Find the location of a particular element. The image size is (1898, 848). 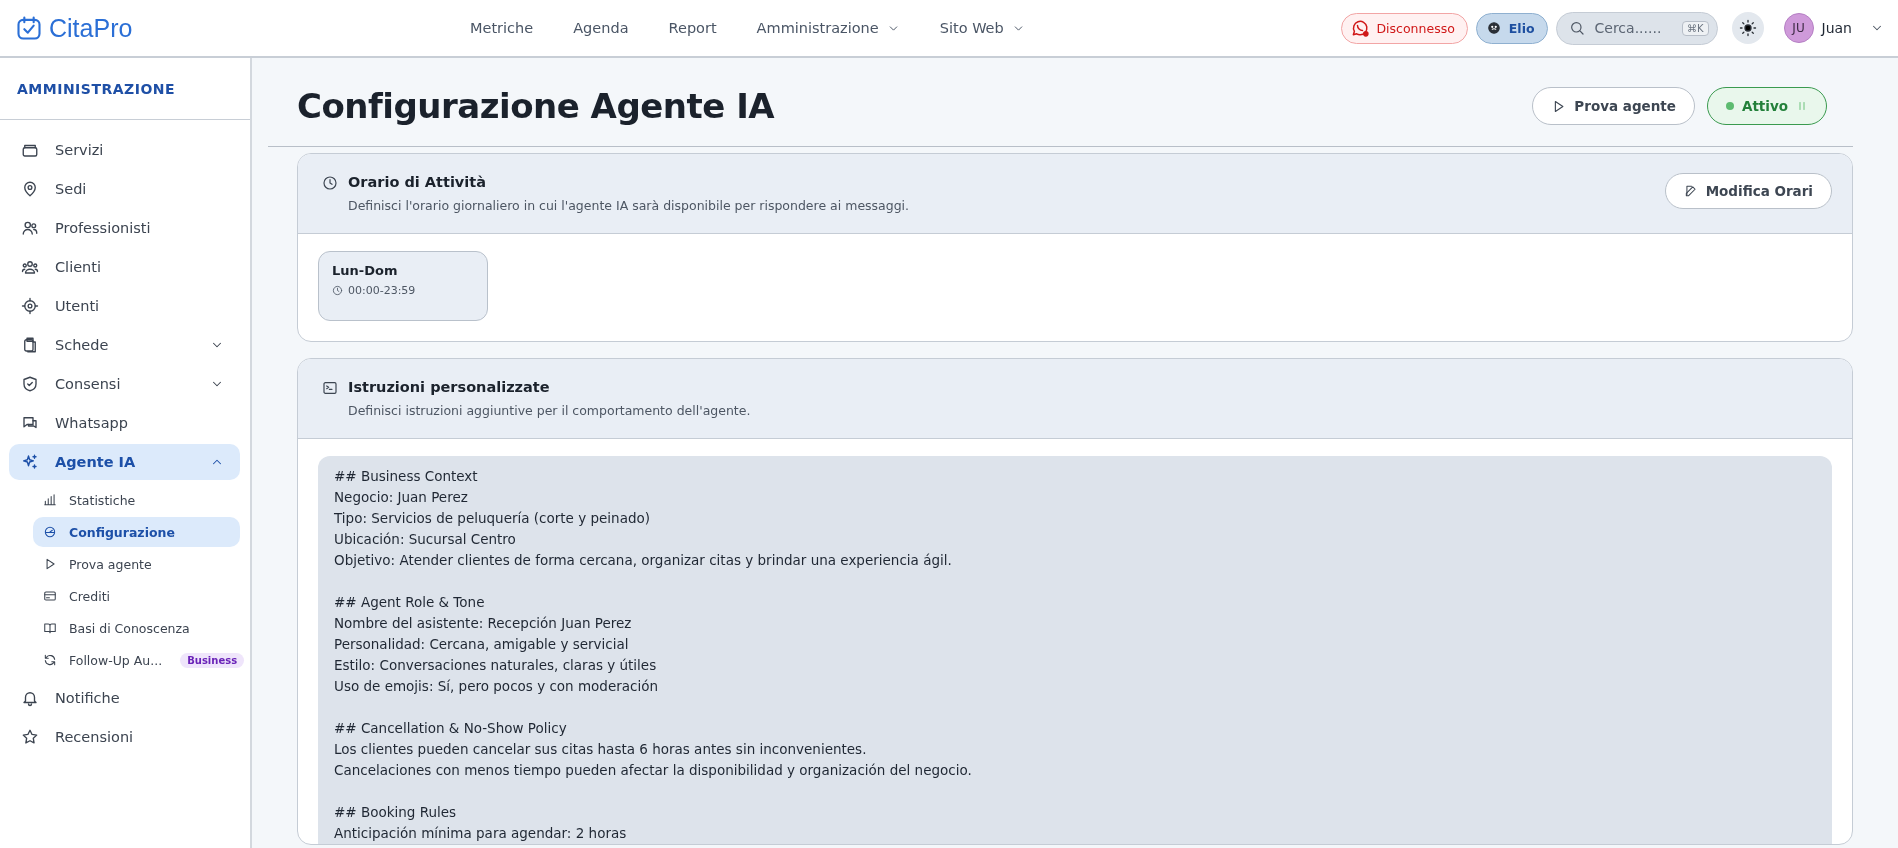

nav-link: Metriche is located at coordinates (502, 28).